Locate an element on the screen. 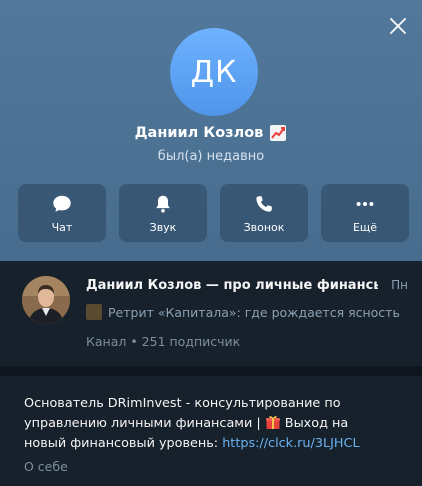 The image size is (422, 486). profile-name: Даниил Козлов is located at coordinates (199, 133).